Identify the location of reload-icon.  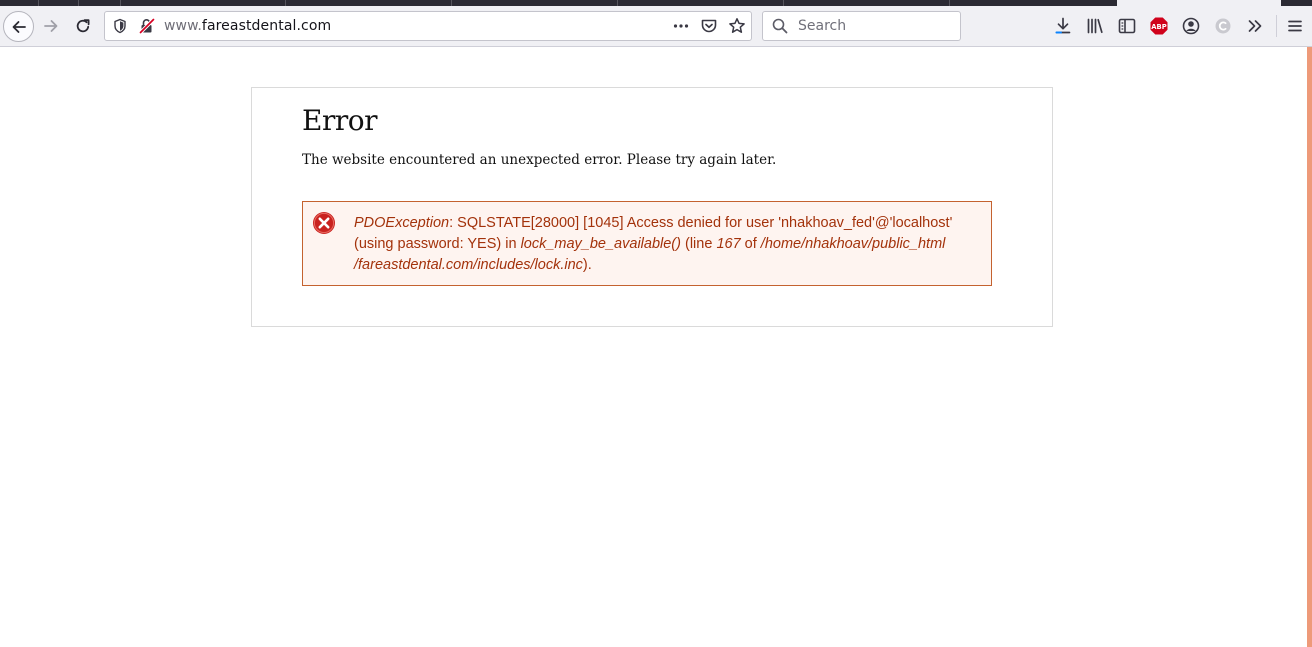
(83, 26).